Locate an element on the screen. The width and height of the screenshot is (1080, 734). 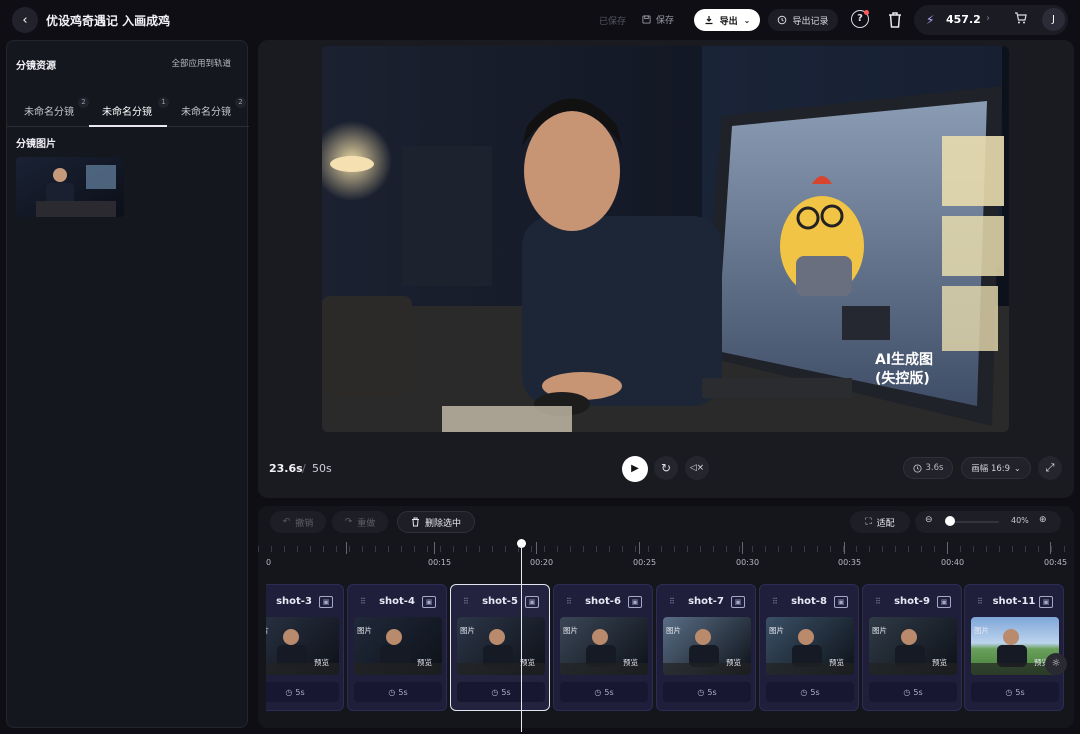
clock-icon is located at coordinates (917, 468).